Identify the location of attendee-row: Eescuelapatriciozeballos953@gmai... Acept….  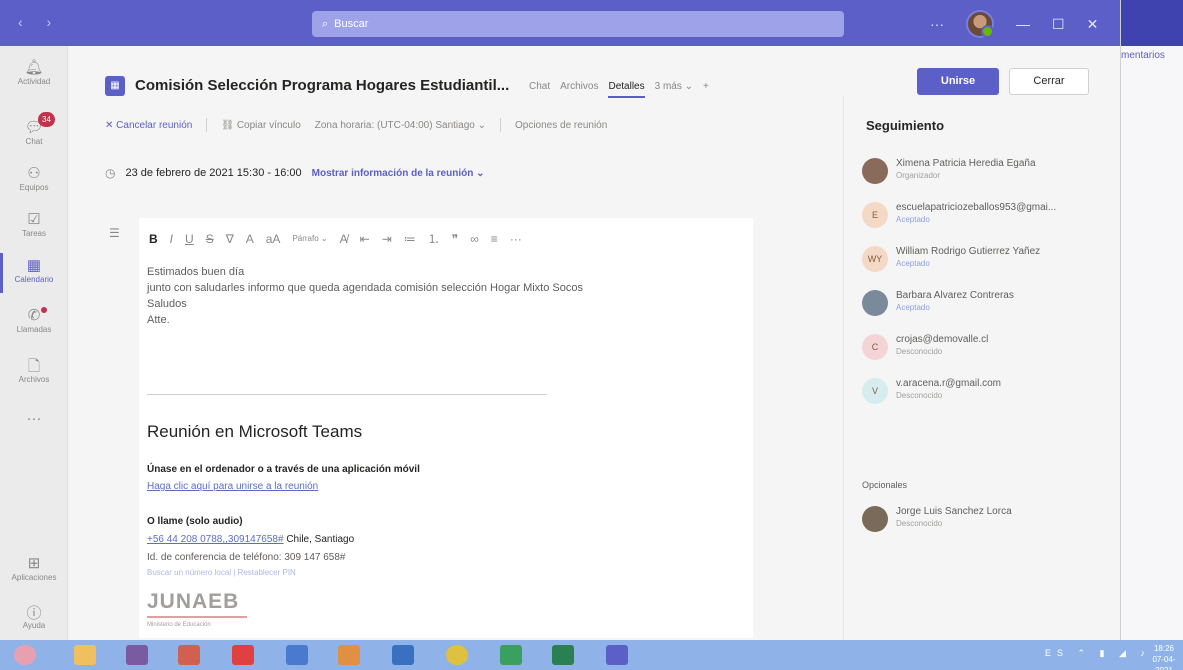
(959, 215).